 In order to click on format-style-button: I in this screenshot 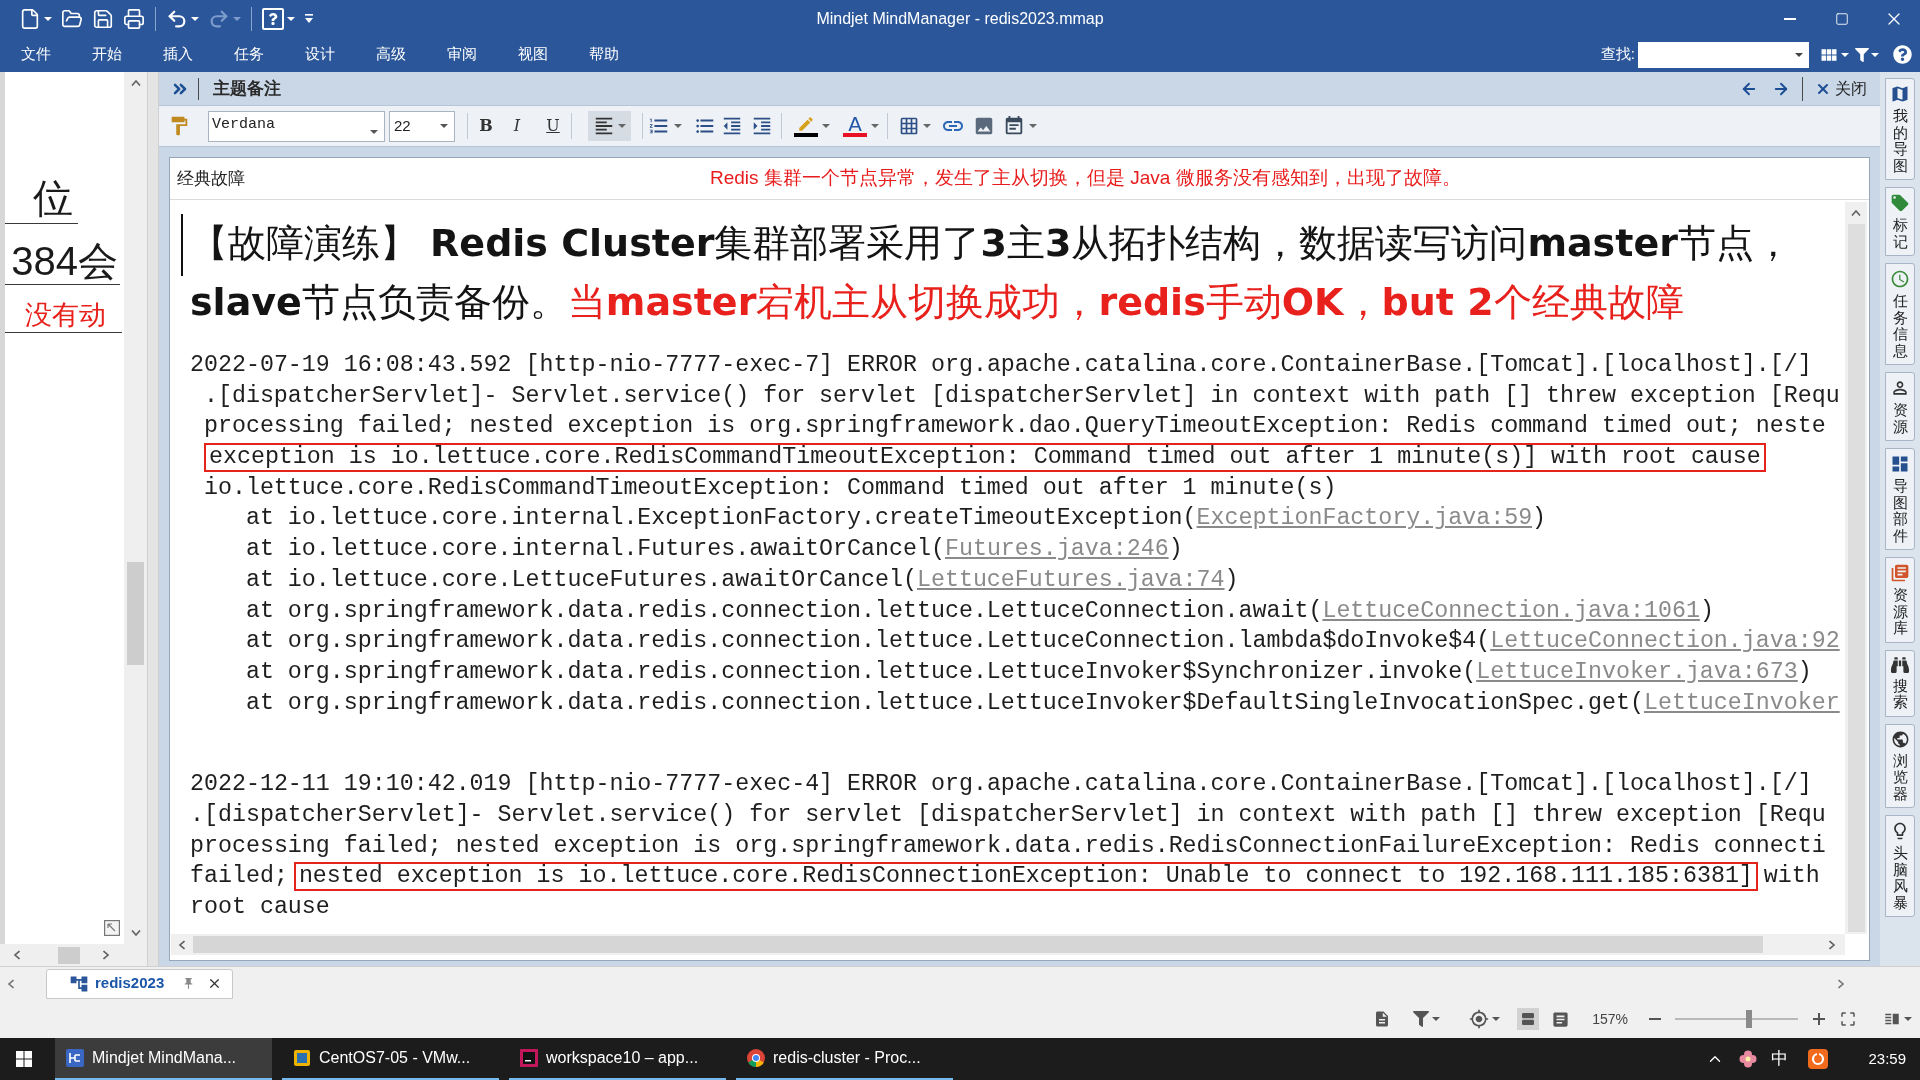, I will do `click(517, 126)`.